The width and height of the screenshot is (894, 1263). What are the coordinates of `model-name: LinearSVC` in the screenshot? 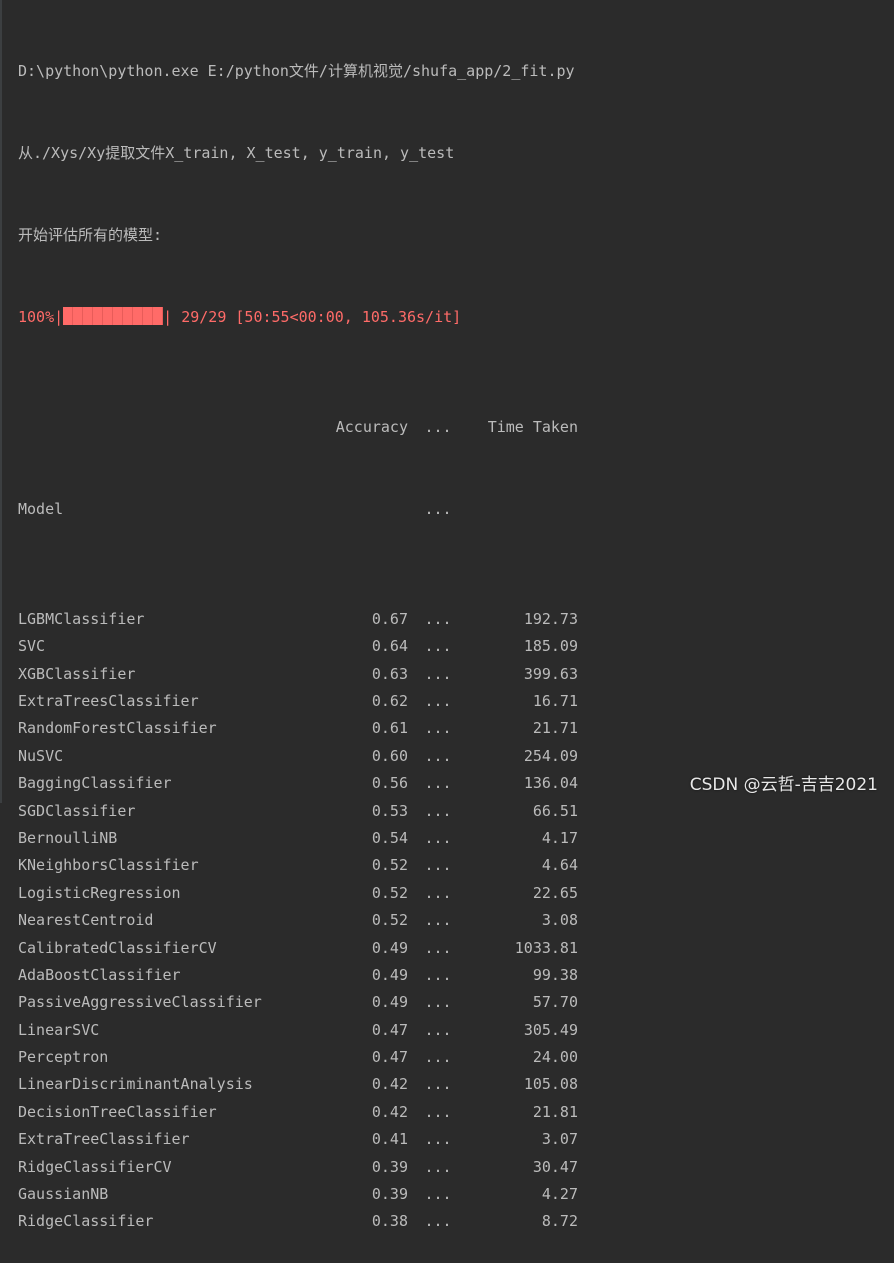 It's located at (59, 1029).